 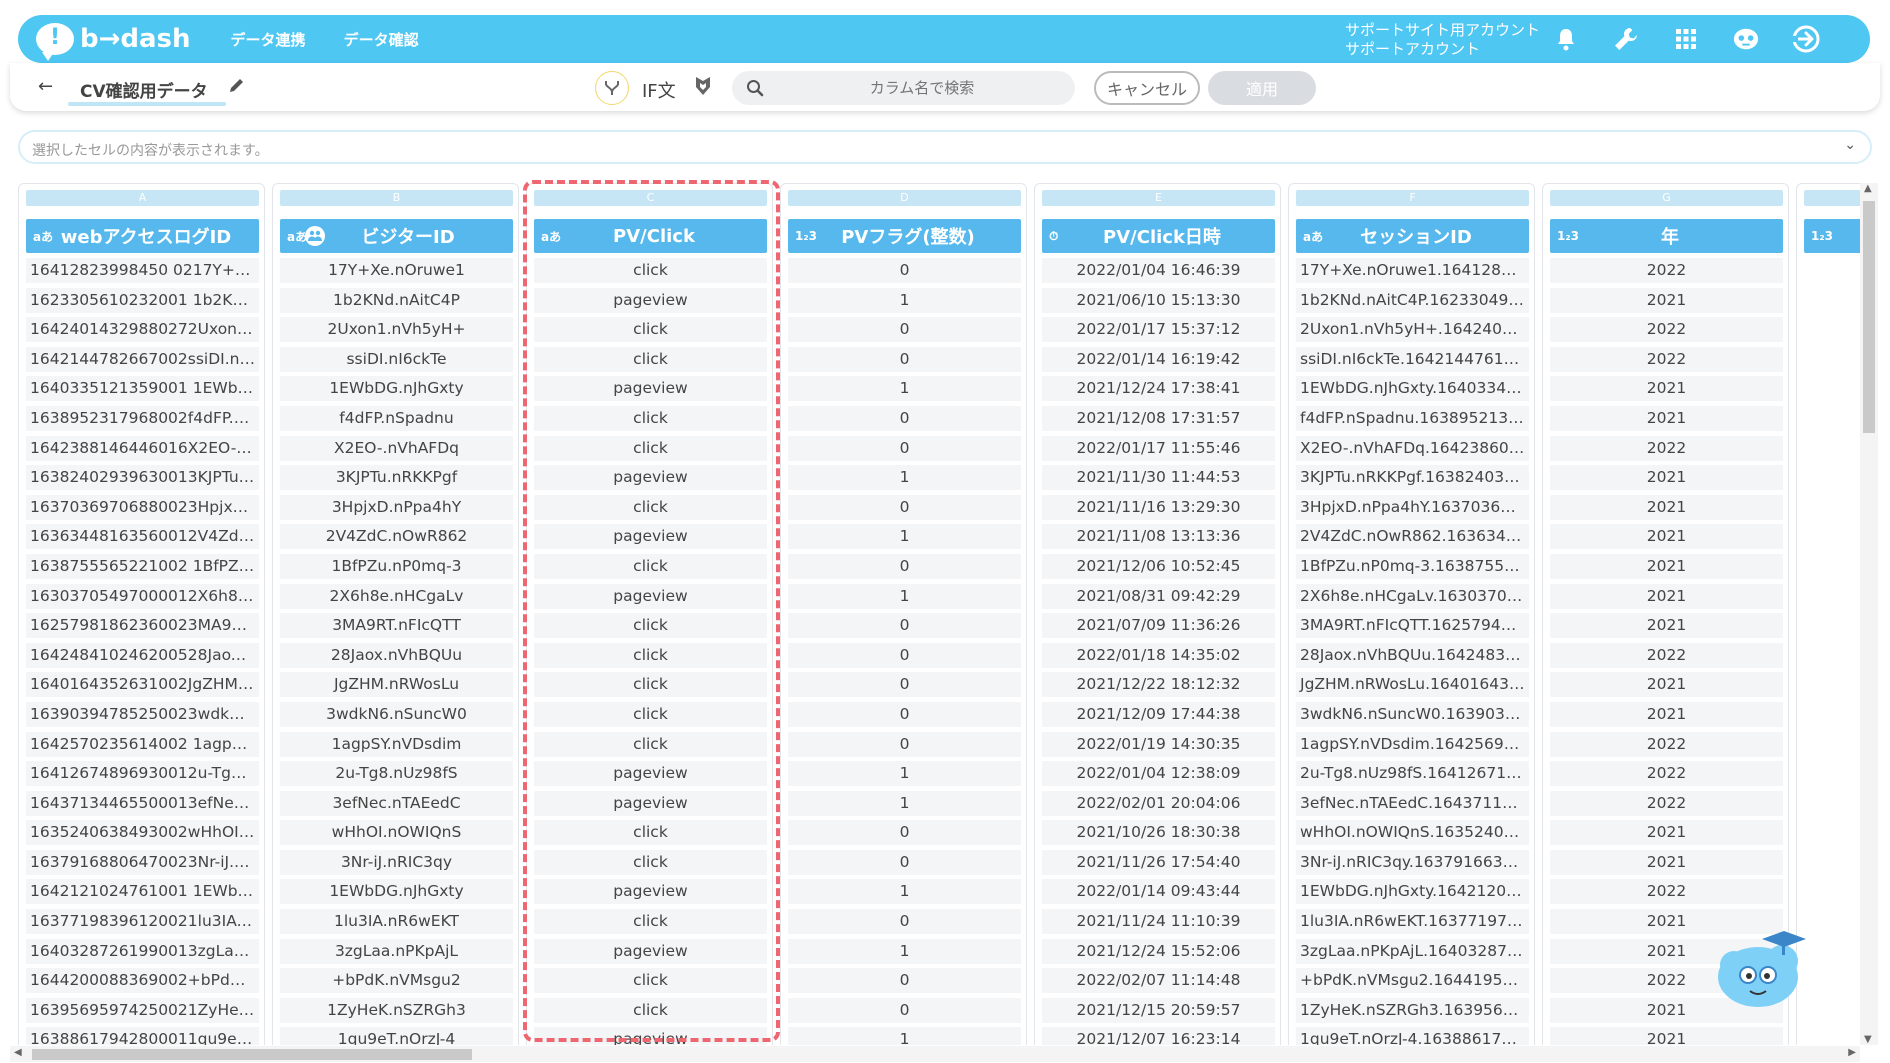 I want to click on table-cell: f4dFP.nSpadnu, so click(x=396, y=418).